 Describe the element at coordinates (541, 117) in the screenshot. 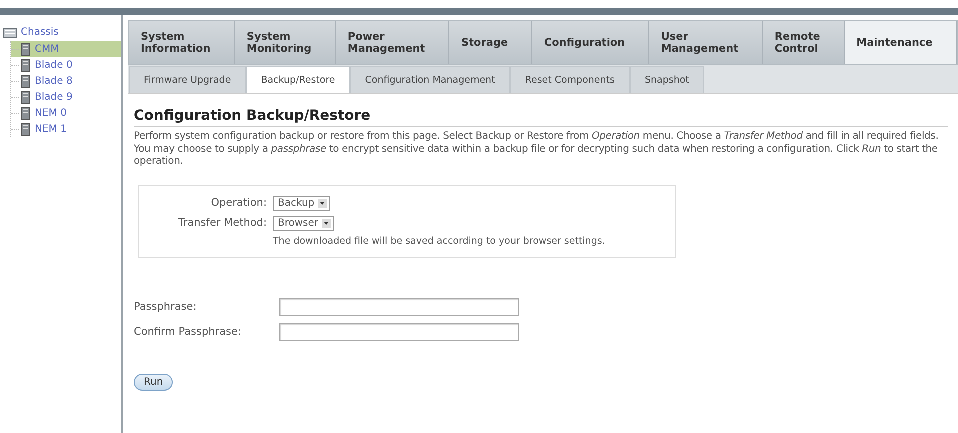

I see `page-heading: Configuration Backup/Restore` at that location.